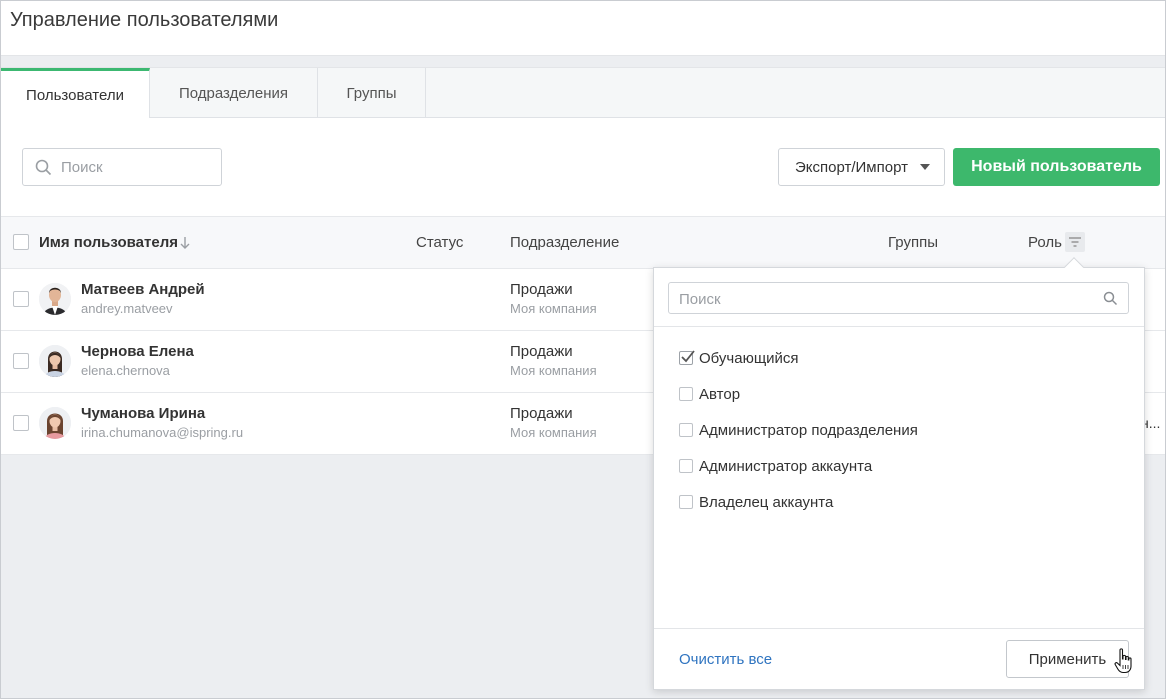  Describe the element at coordinates (565, 242) in the screenshot. I see `column-header-department: Подразделение` at that location.